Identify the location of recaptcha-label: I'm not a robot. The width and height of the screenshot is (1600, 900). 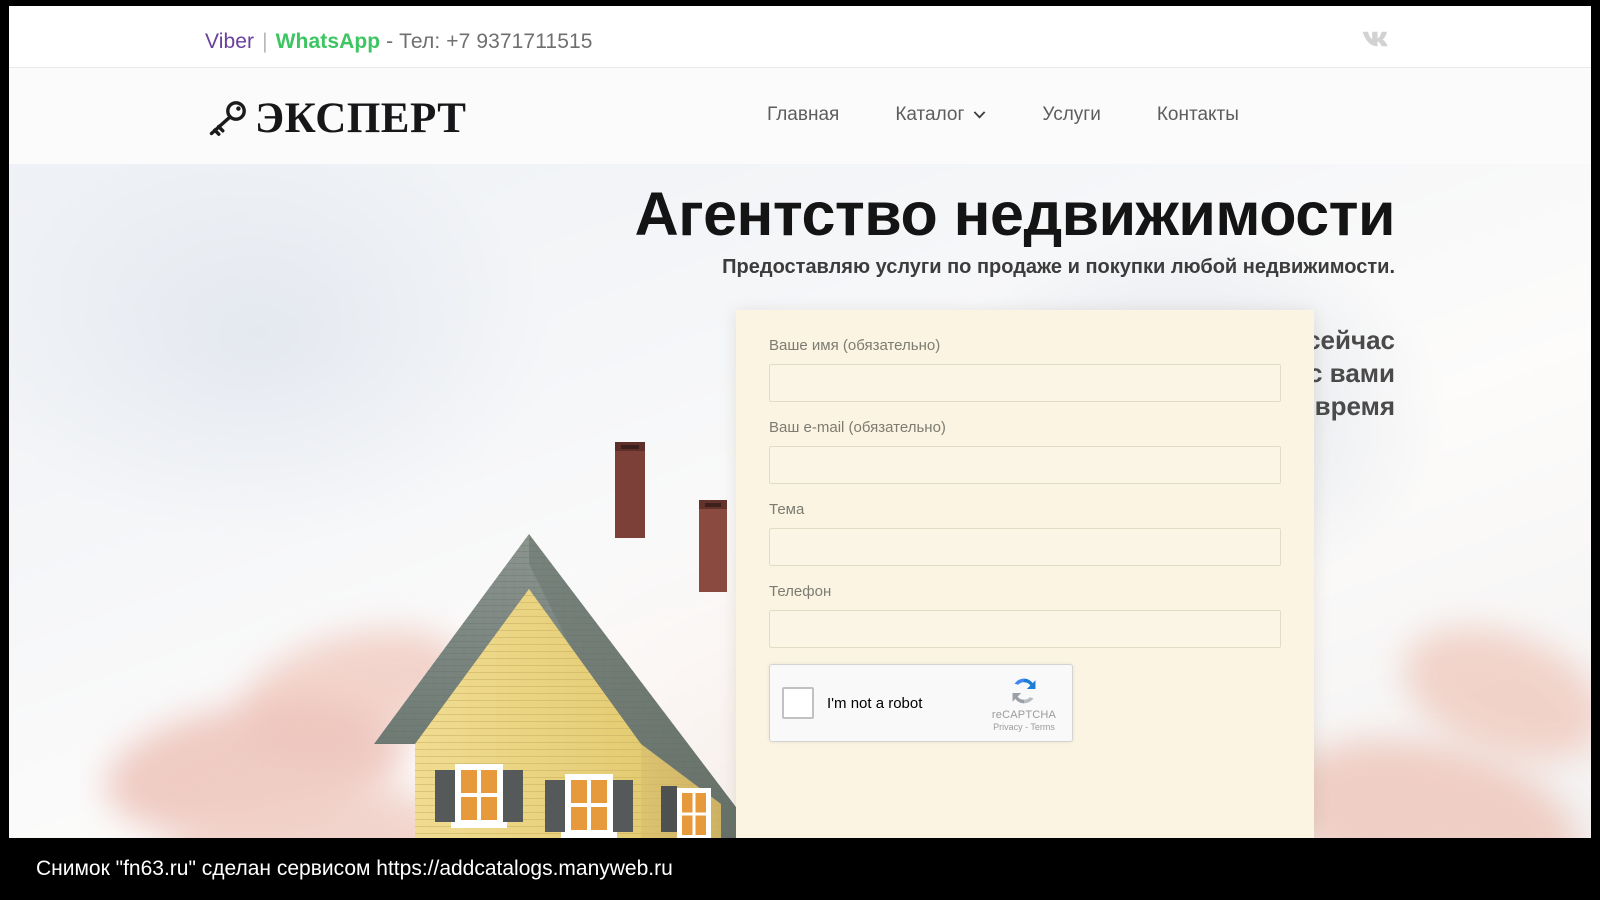
(875, 703).